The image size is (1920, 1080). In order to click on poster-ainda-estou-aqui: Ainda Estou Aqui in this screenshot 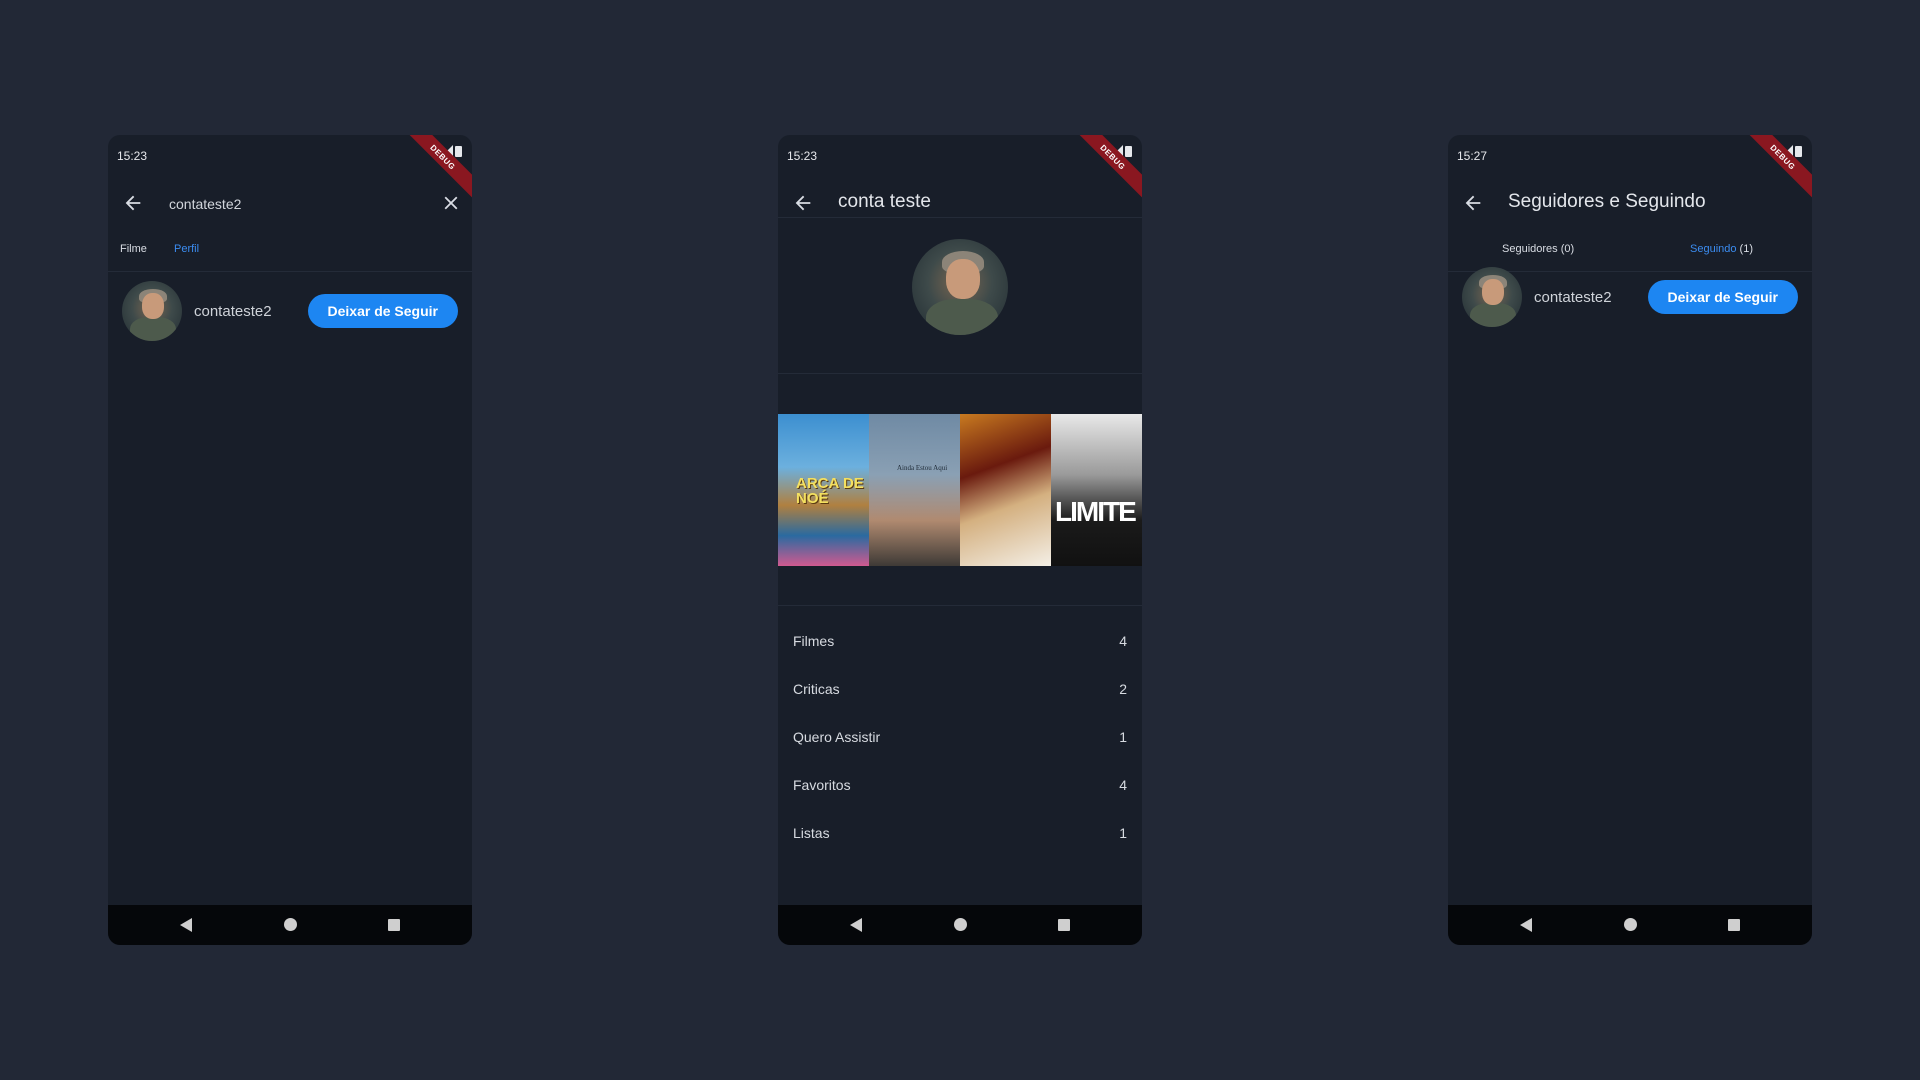, I will do `click(914, 490)`.